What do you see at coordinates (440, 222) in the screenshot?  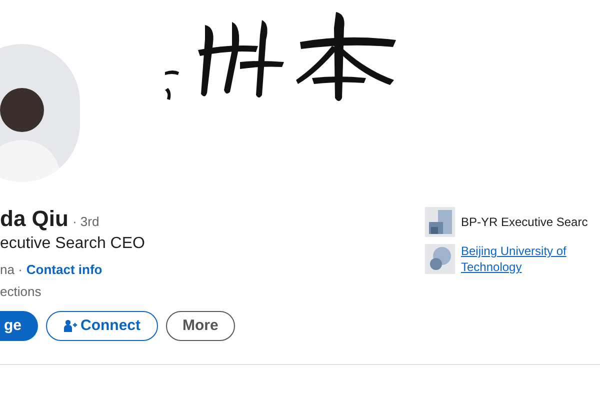 I see `company-logo-icon` at bounding box center [440, 222].